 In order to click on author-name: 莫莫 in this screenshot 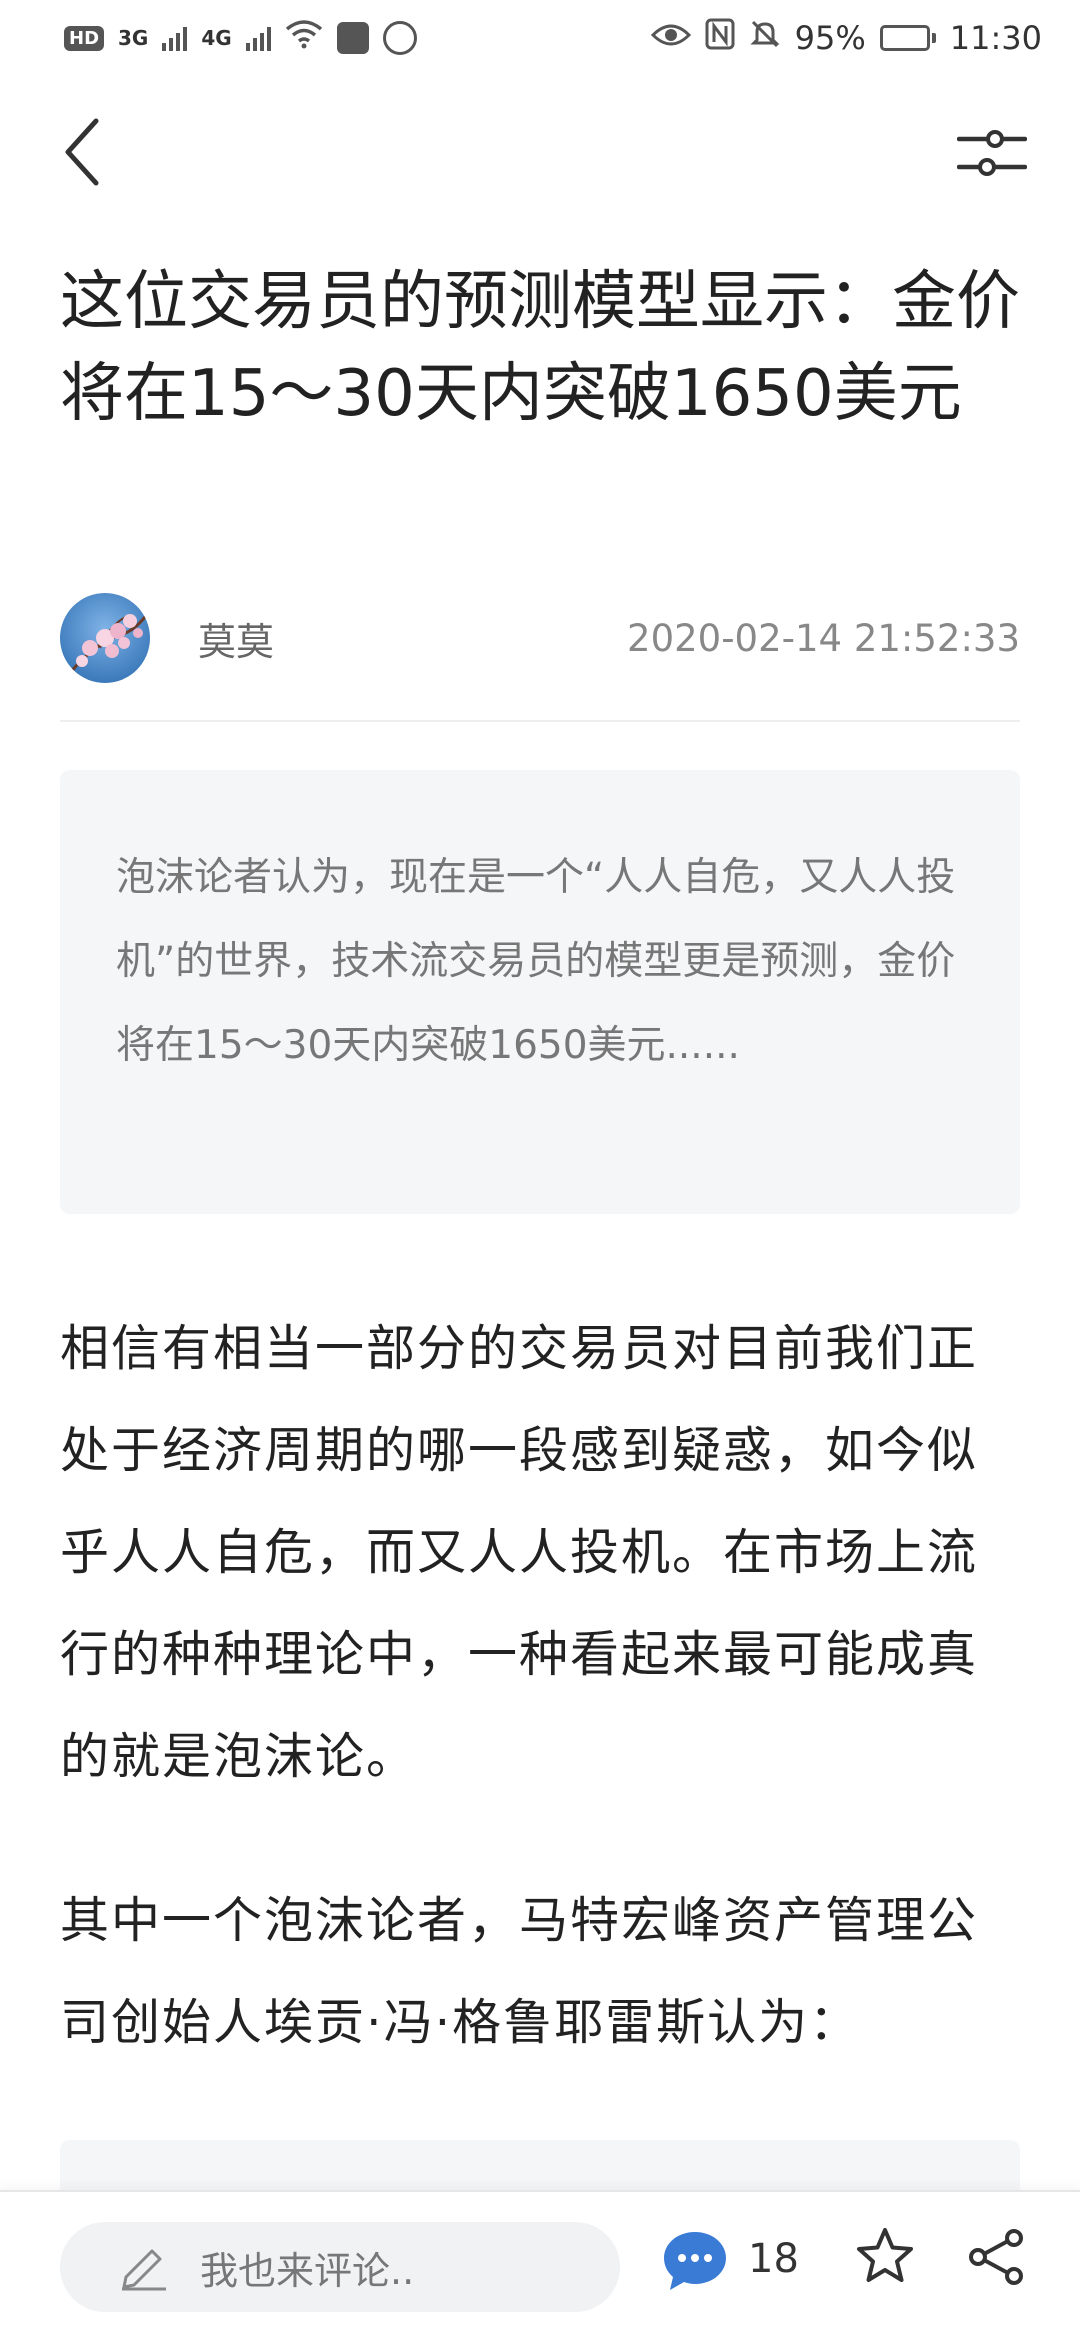, I will do `click(236, 638)`.